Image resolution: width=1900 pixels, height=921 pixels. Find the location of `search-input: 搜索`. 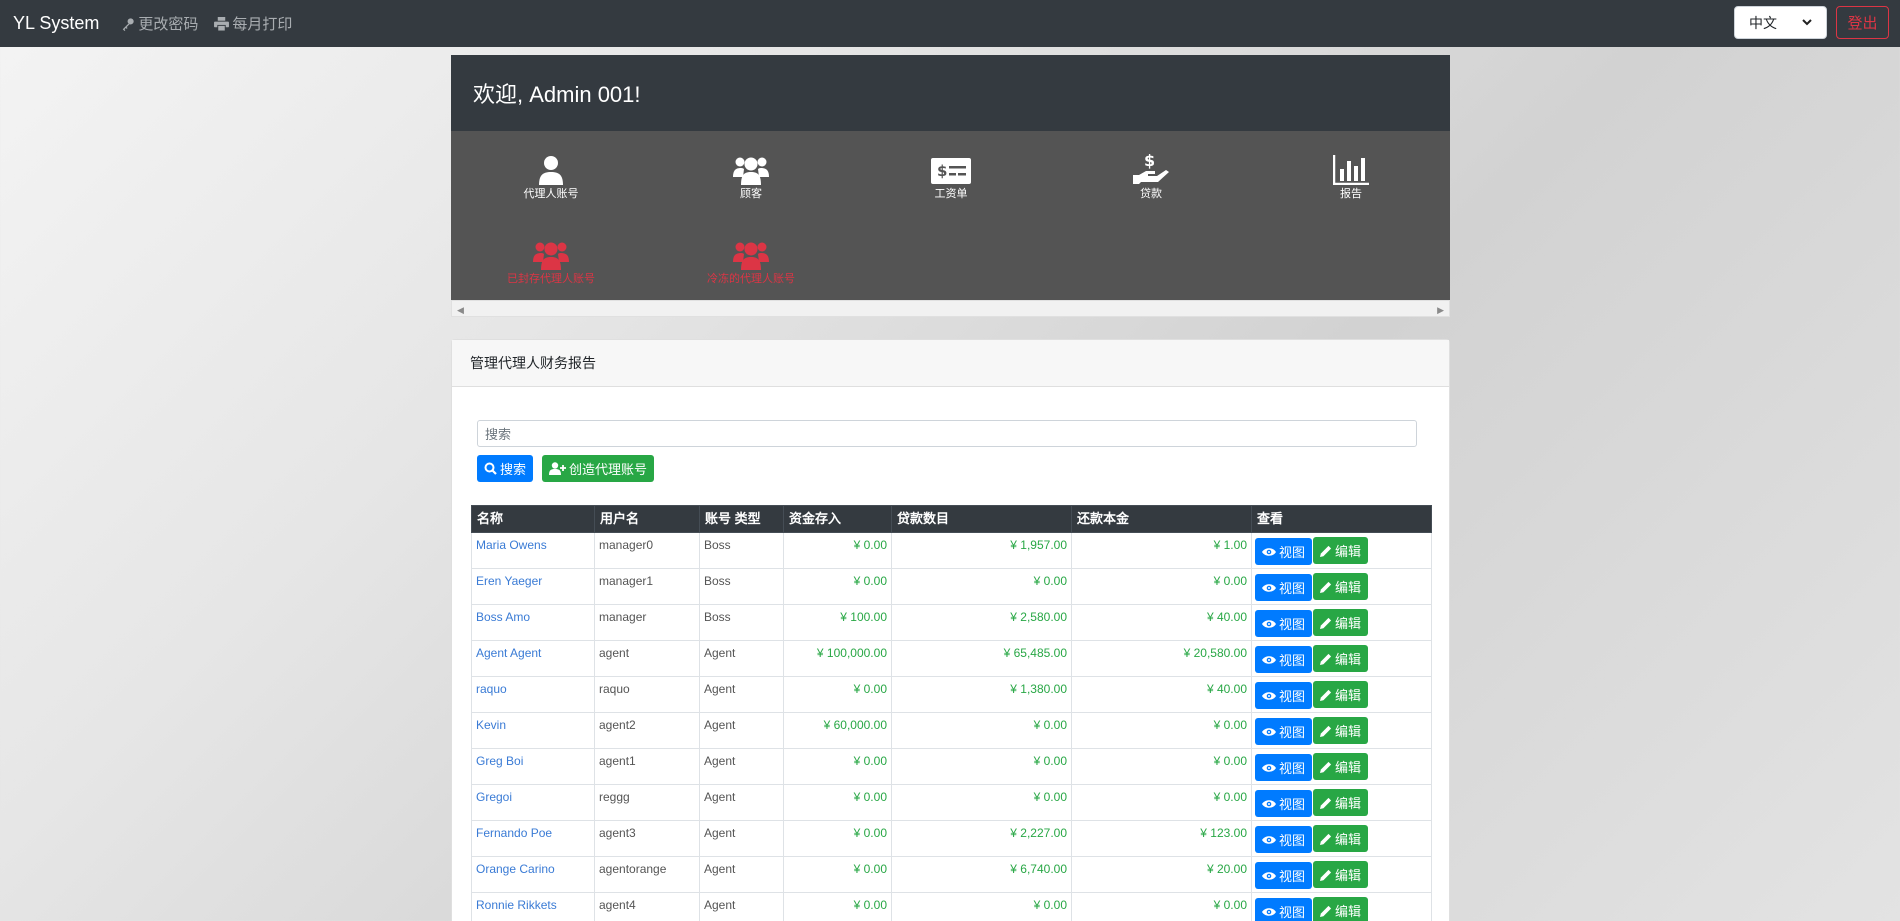

search-input: 搜索 is located at coordinates (947, 433).